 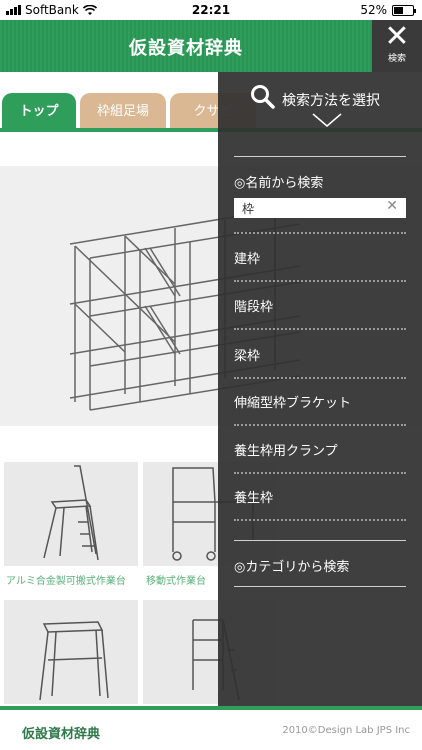 I want to click on search-toggle-button: ✕ 検索, so click(x=397, y=46).